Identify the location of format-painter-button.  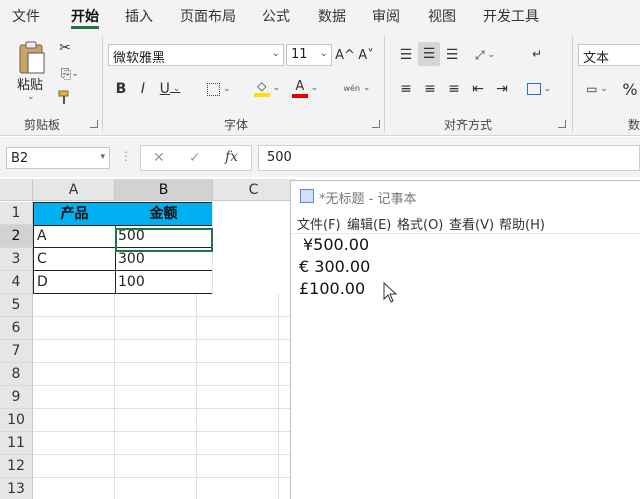
(65, 98).